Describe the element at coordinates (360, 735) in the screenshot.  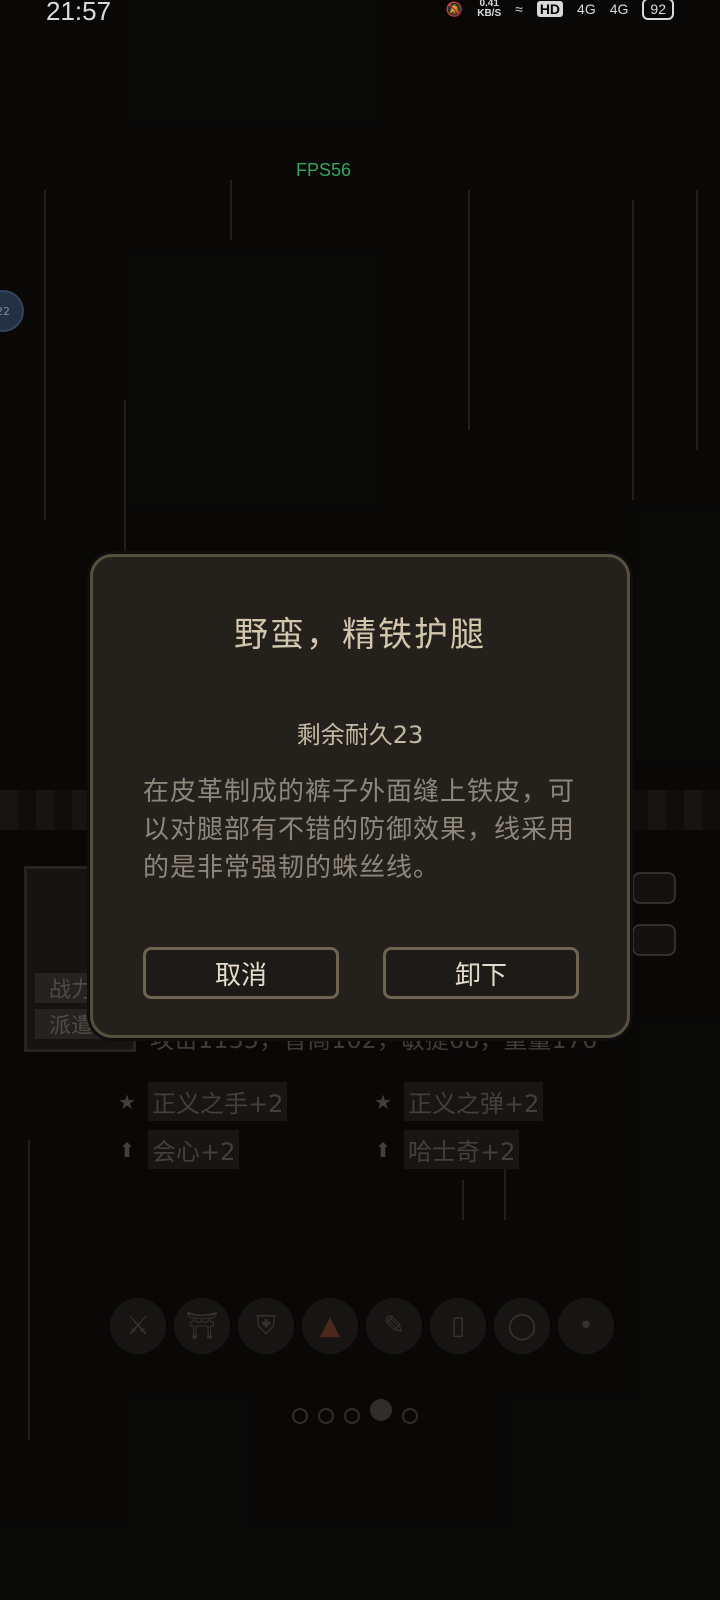
I see `item-durability: 剩余耐久23` at that location.